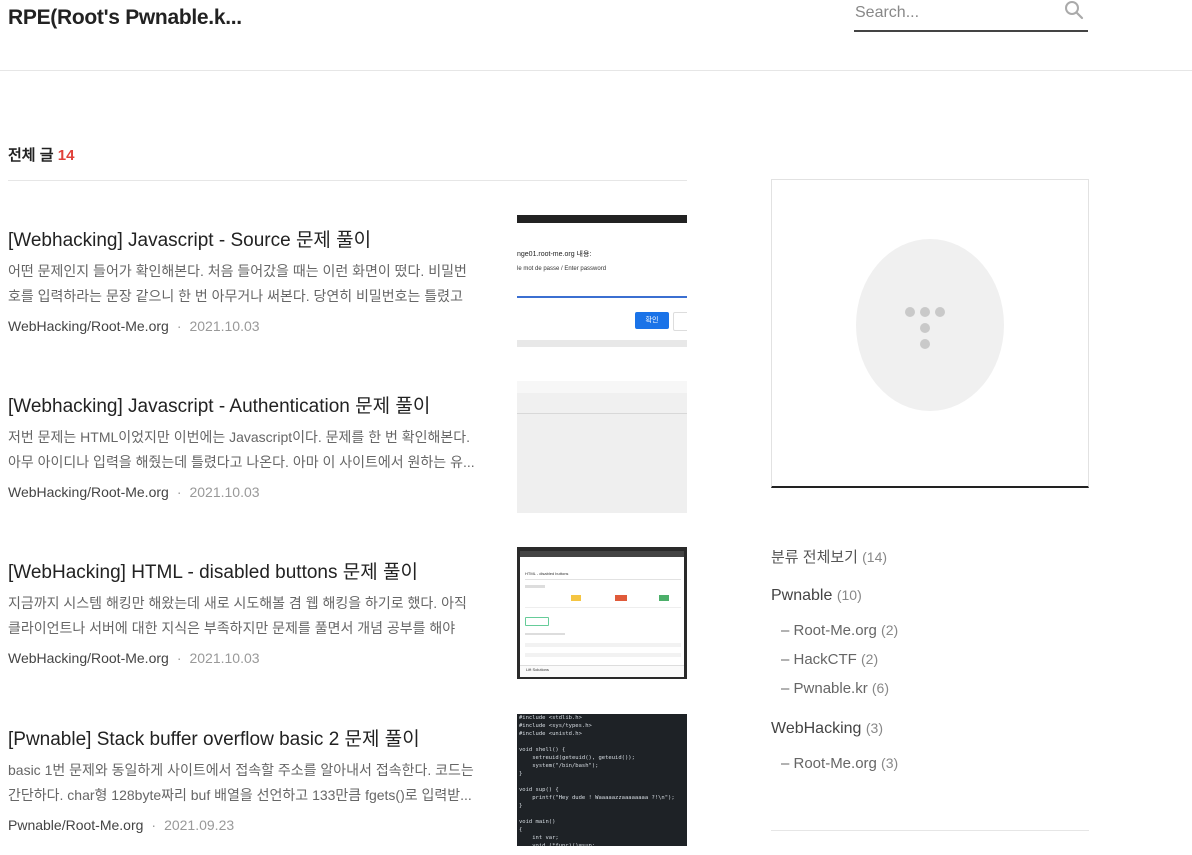 The width and height of the screenshot is (1192, 855). Describe the element at coordinates (537, 669) in the screenshot. I see `thumb-footer: Lift Solutions` at that location.